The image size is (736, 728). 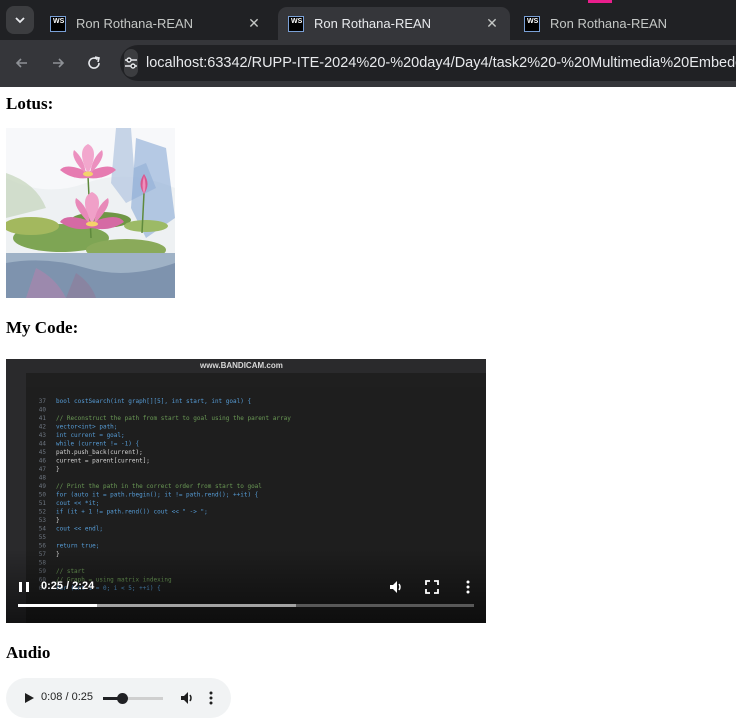 I want to click on forward-arrow-icon, so click(x=59, y=63).